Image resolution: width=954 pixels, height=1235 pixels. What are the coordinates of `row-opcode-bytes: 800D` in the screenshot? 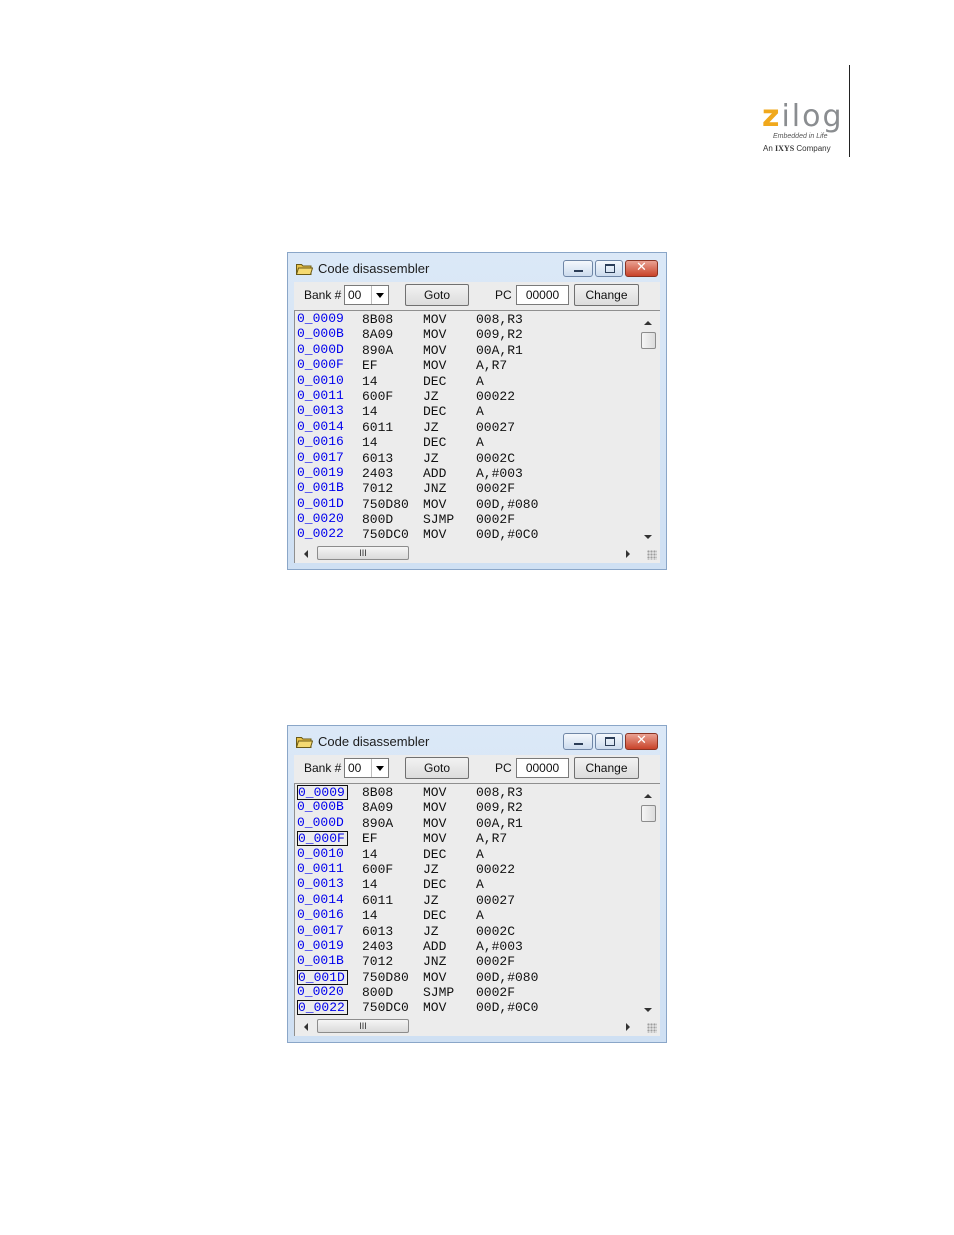 It's located at (378, 993).